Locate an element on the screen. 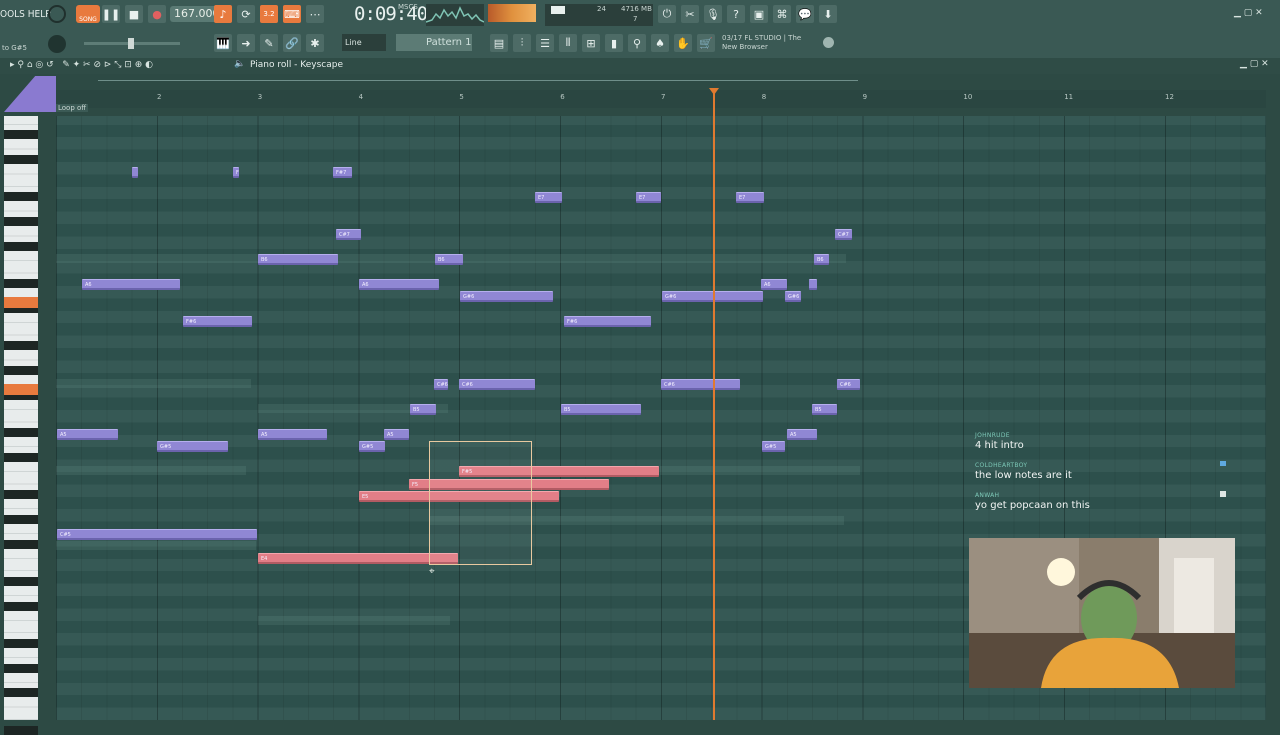 The image size is (1280, 735). selection-box is located at coordinates (480, 503).